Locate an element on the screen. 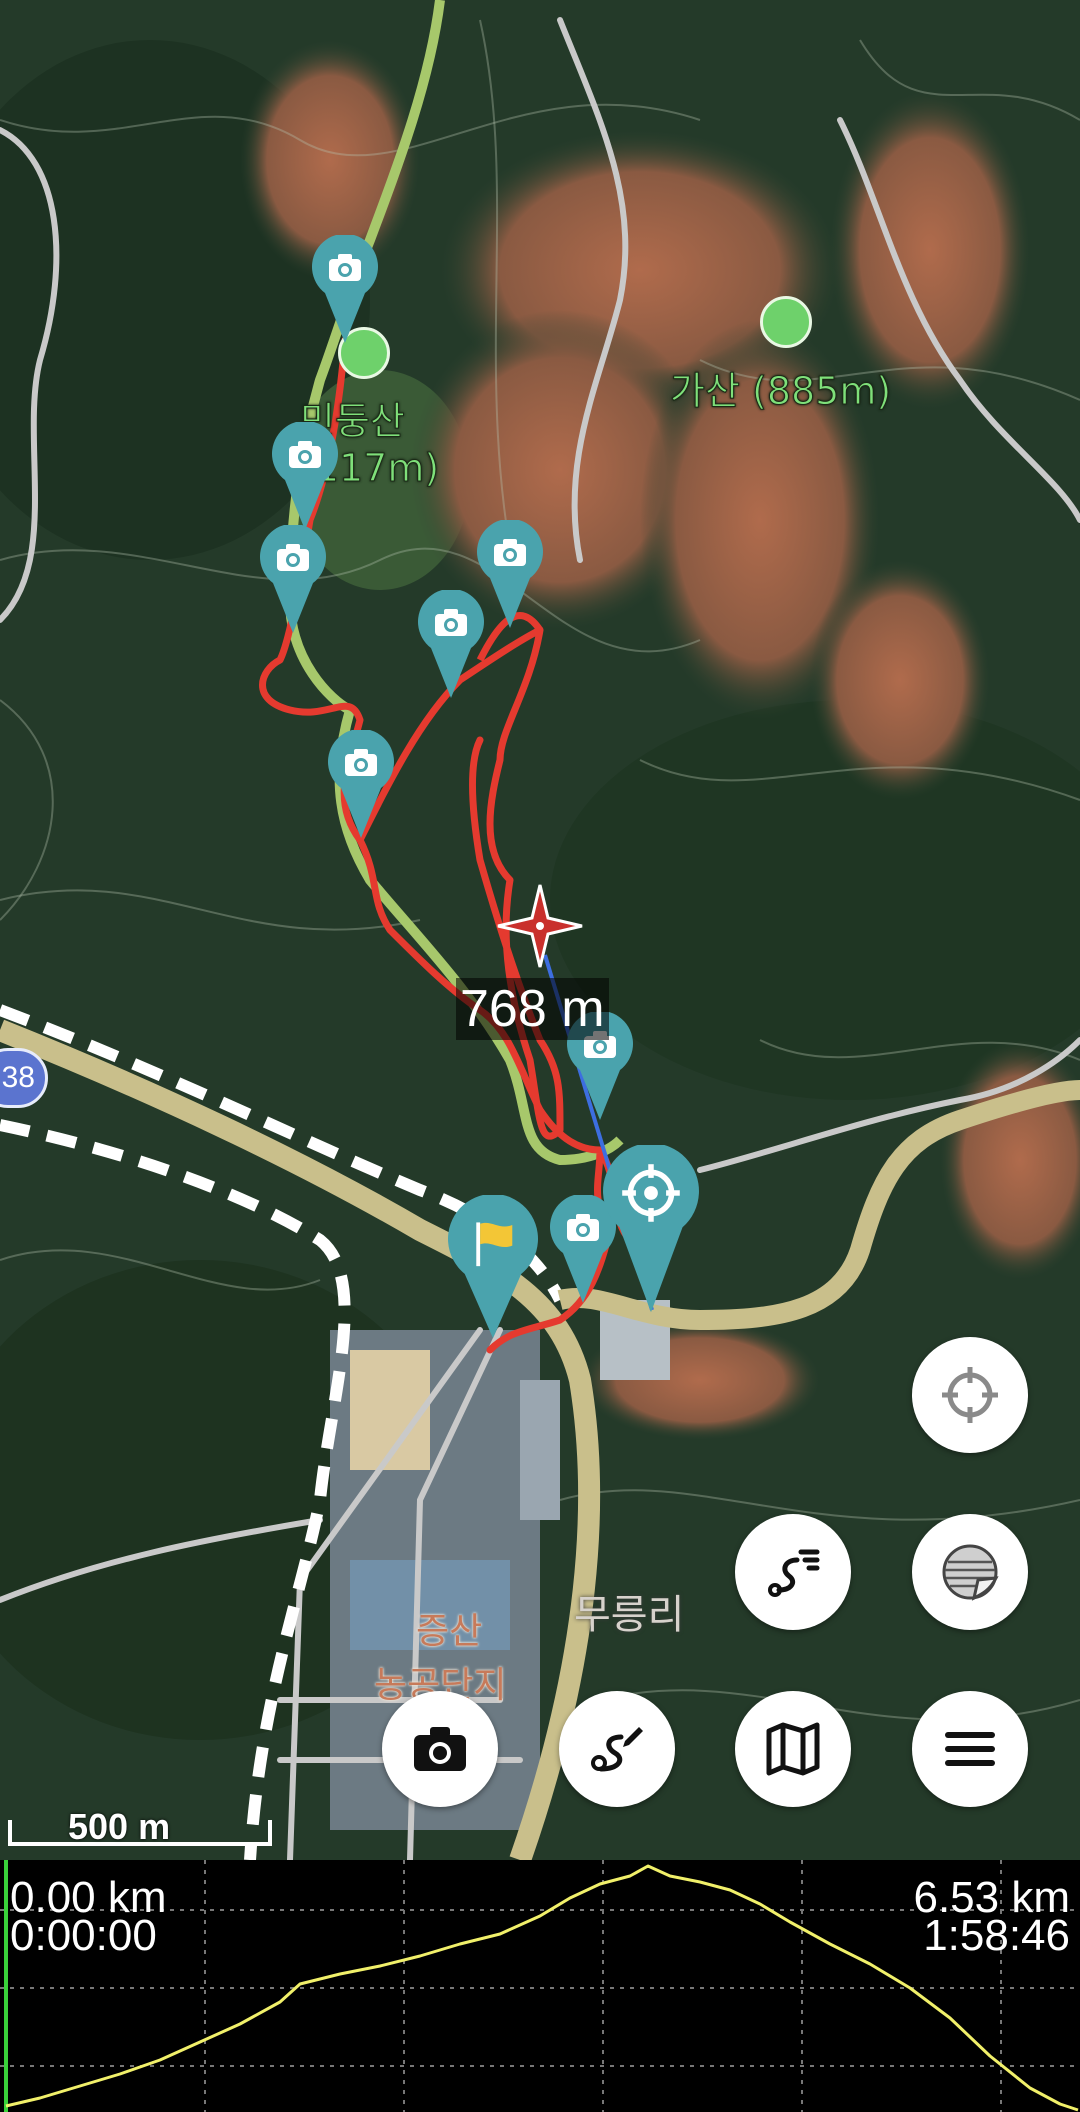  elevation-profile: 0.00 km 0:00:00 6.53 km 1:58:46 is located at coordinates (540, 1986).